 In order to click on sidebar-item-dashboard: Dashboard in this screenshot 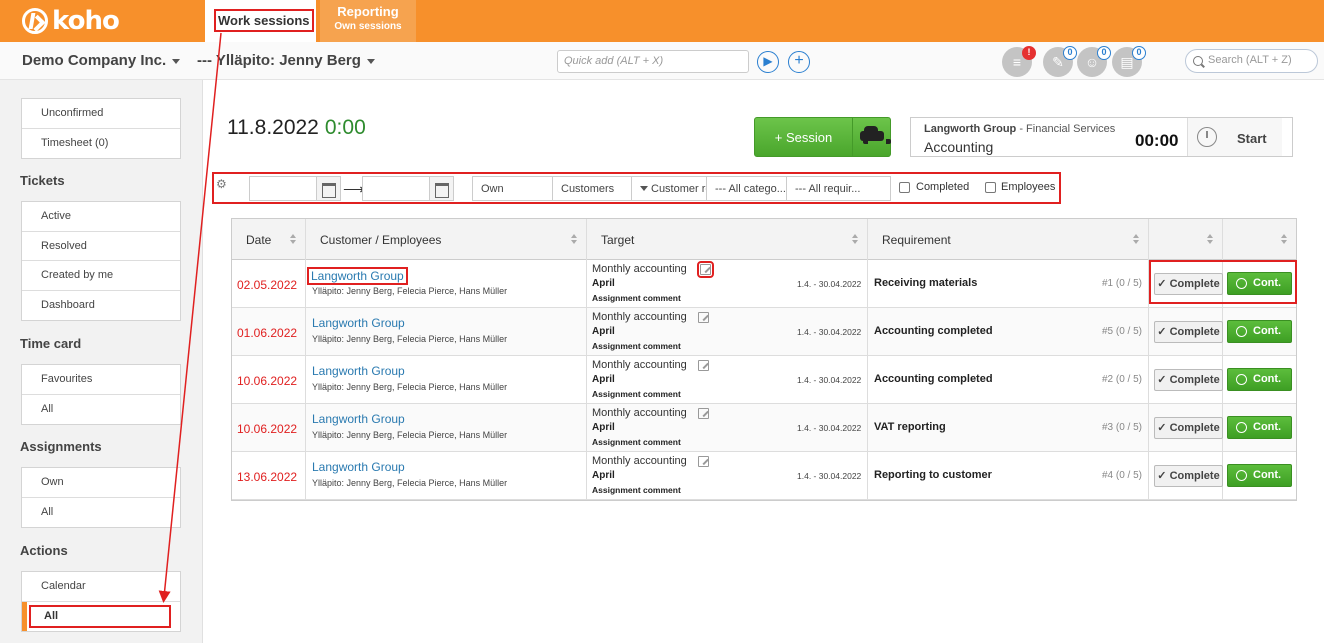, I will do `click(101, 306)`.